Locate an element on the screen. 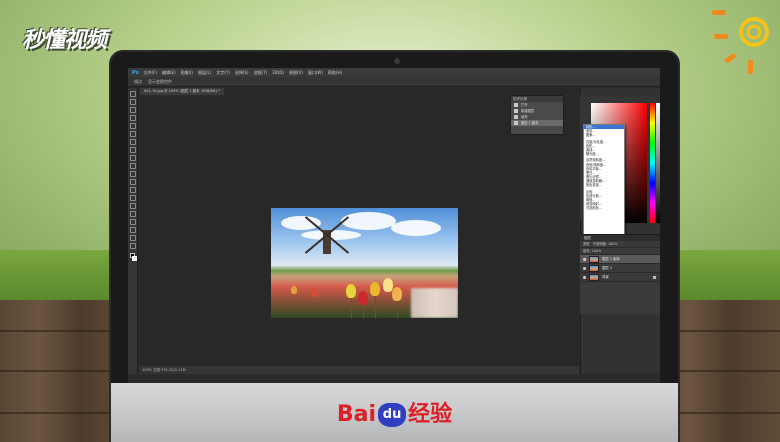 This screenshot has height=442, width=780. eyedropper-tool-icon is located at coordinates (132, 134).